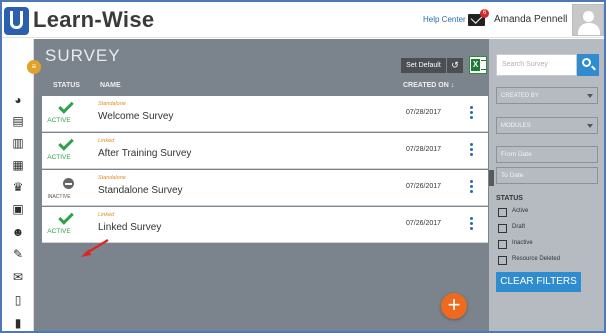  I want to click on book-icon: ▤, so click(18, 121).